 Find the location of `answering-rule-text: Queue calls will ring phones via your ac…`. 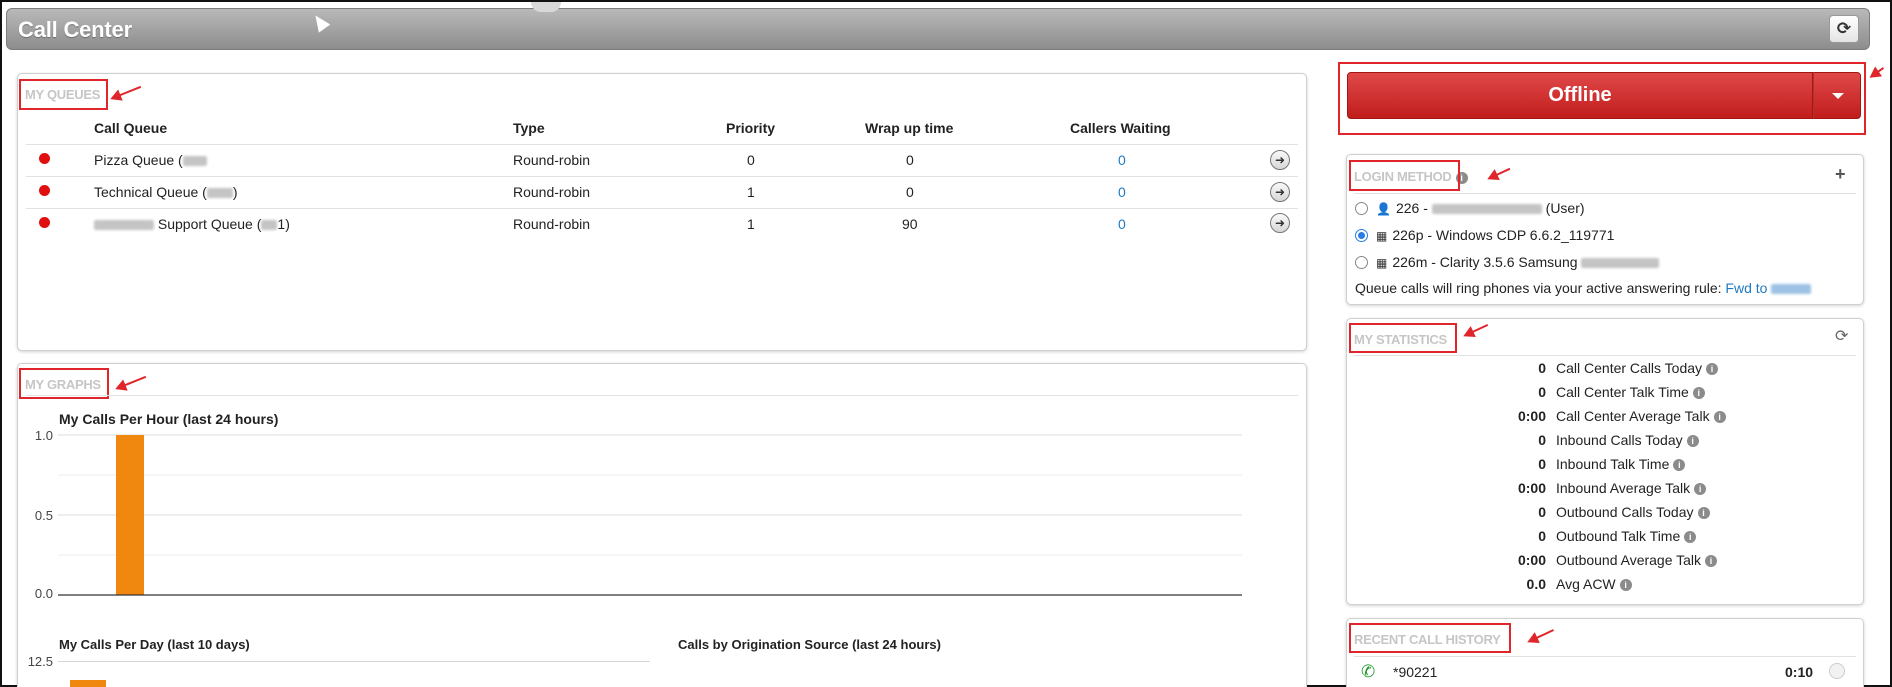

answering-rule-text: Queue calls will ring phones via your ac… is located at coordinates (1583, 288).